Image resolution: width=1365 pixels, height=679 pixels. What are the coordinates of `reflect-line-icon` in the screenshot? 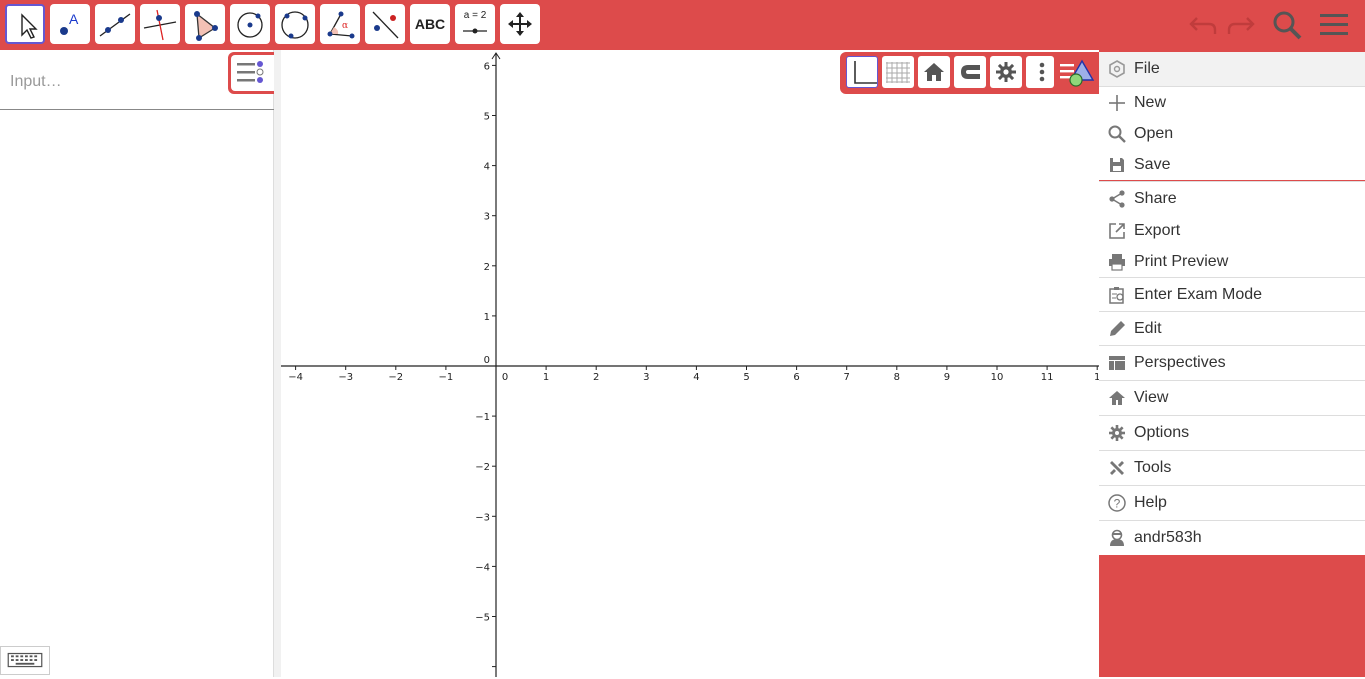 It's located at (385, 25).